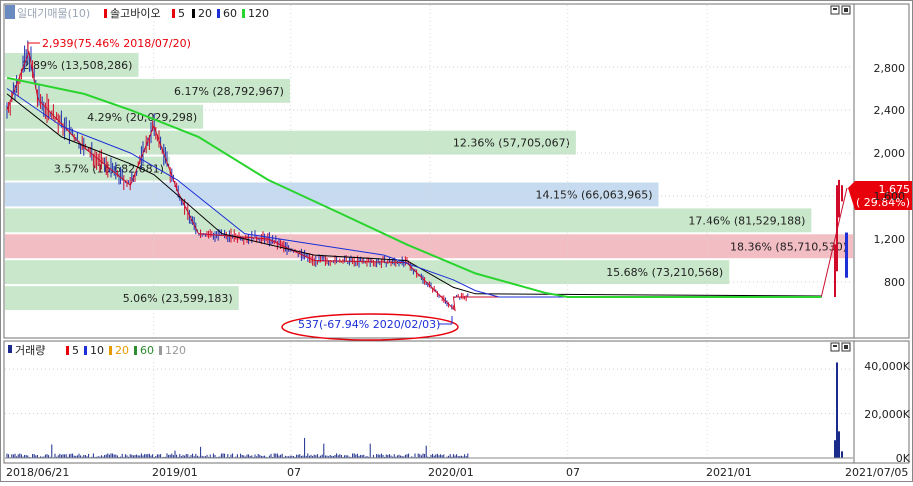 The image size is (913, 486). What do you see at coordinates (147, 350) in the screenshot?
I see `vma60-label: 60` at bounding box center [147, 350].